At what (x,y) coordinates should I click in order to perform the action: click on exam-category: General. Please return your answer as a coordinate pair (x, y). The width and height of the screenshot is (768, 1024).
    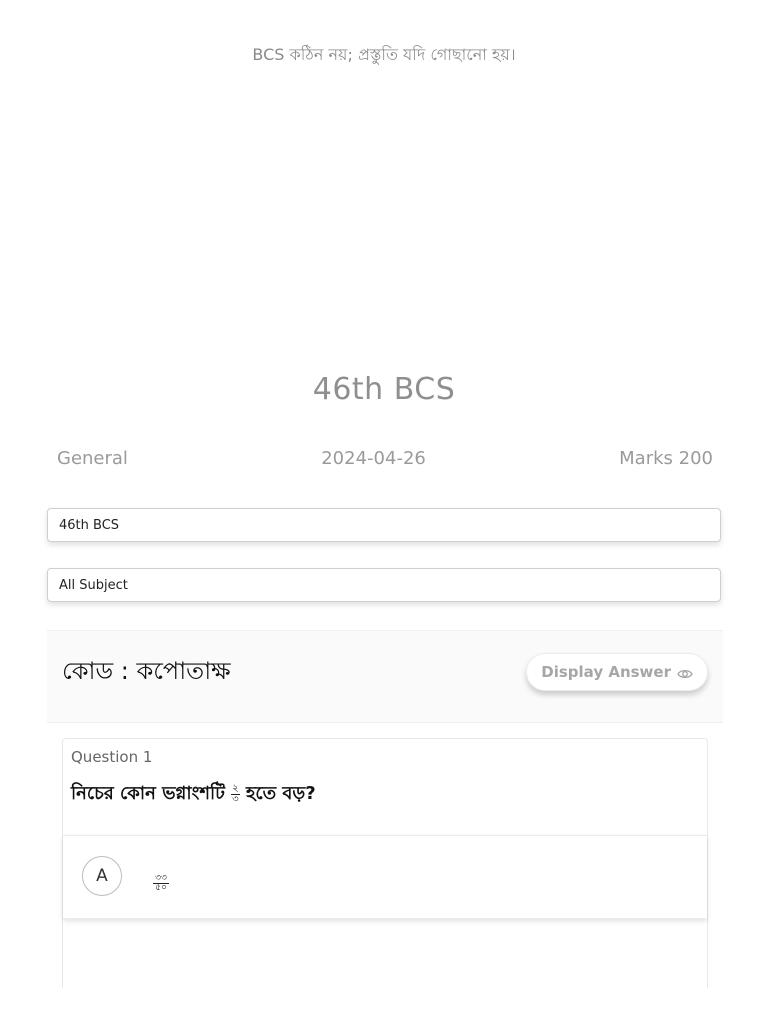
    Looking at the image, I should click on (92, 458).